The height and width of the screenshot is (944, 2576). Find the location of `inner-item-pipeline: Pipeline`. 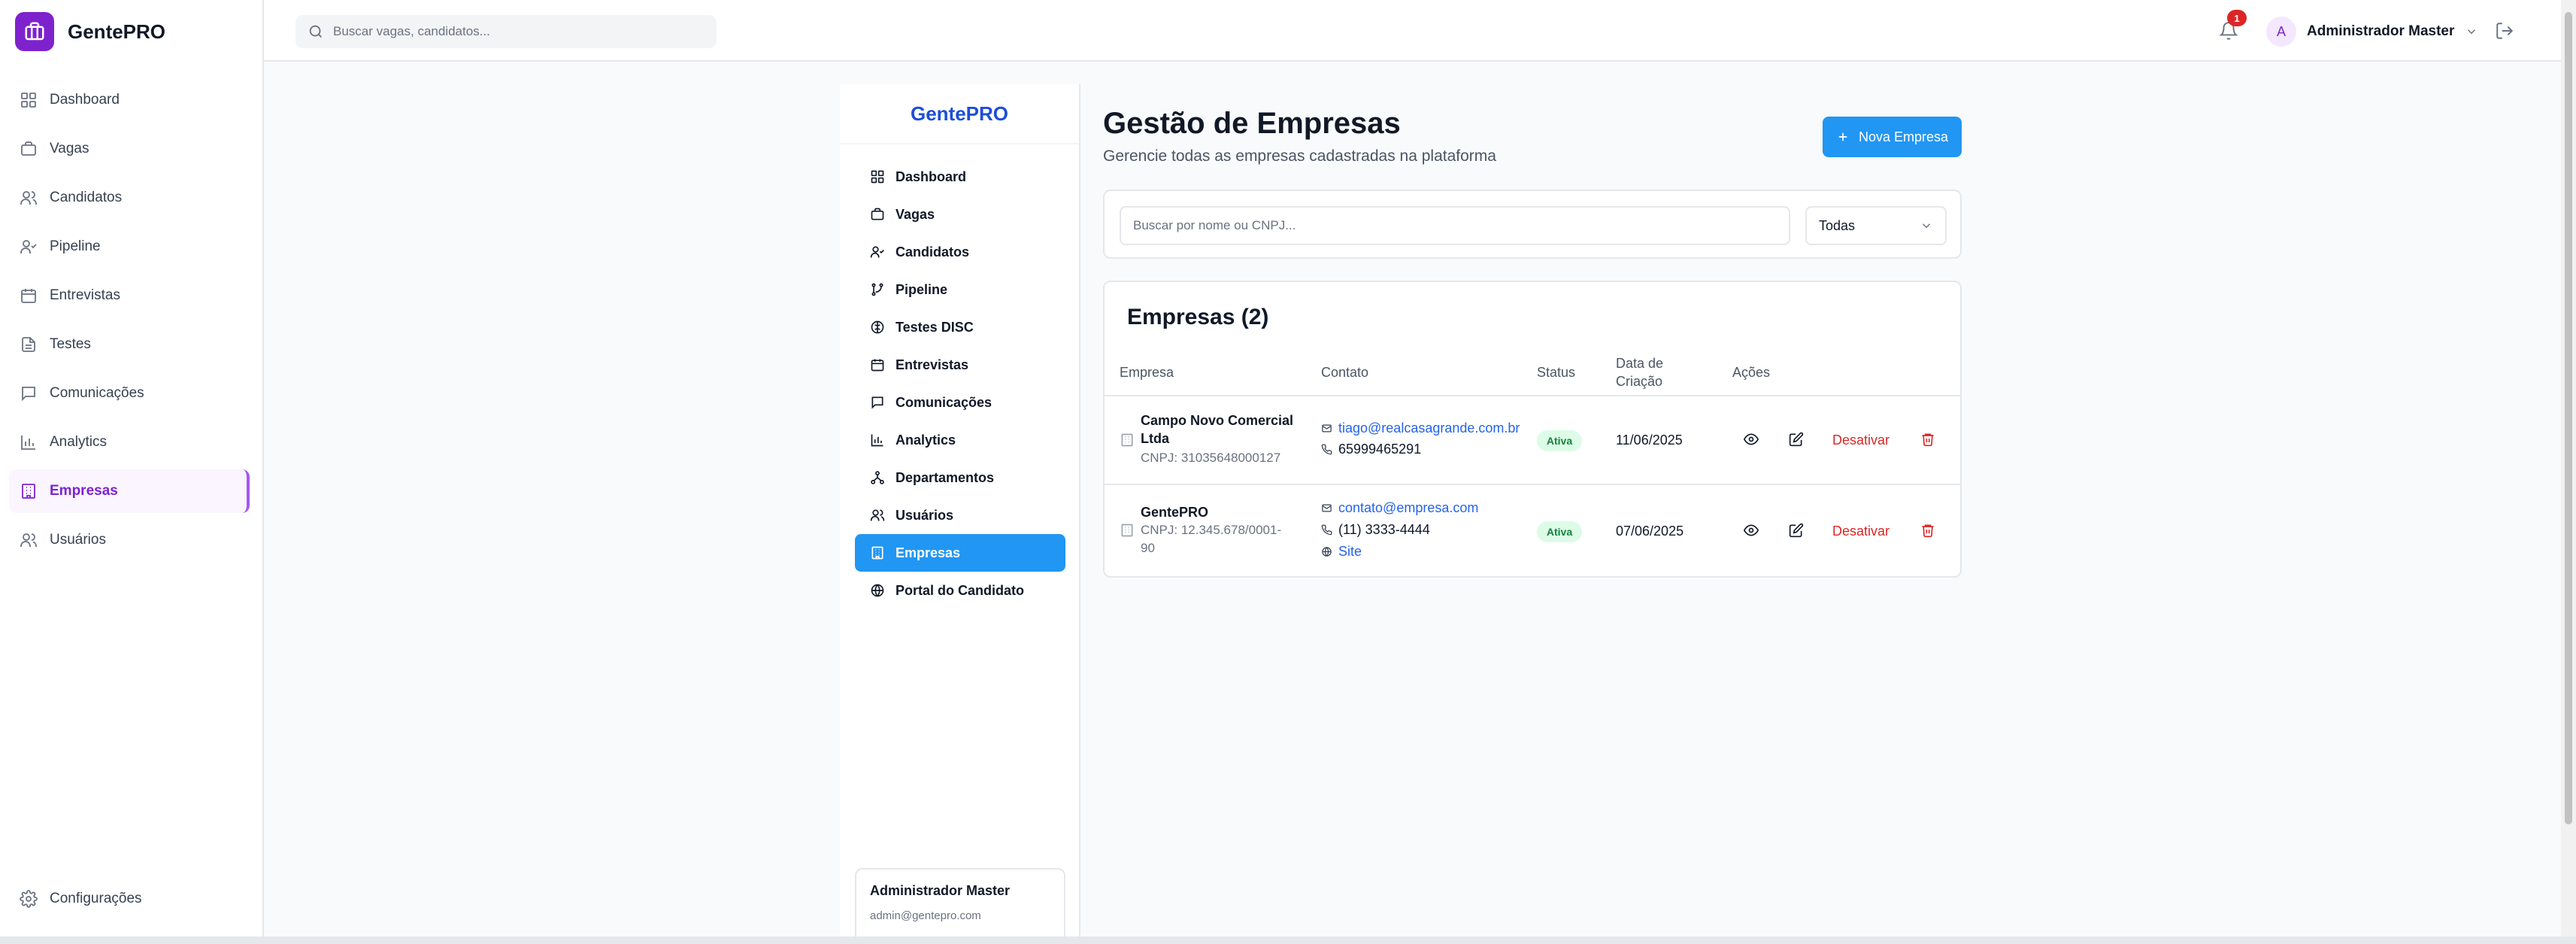

inner-item-pipeline: Pipeline is located at coordinates (960, 289).